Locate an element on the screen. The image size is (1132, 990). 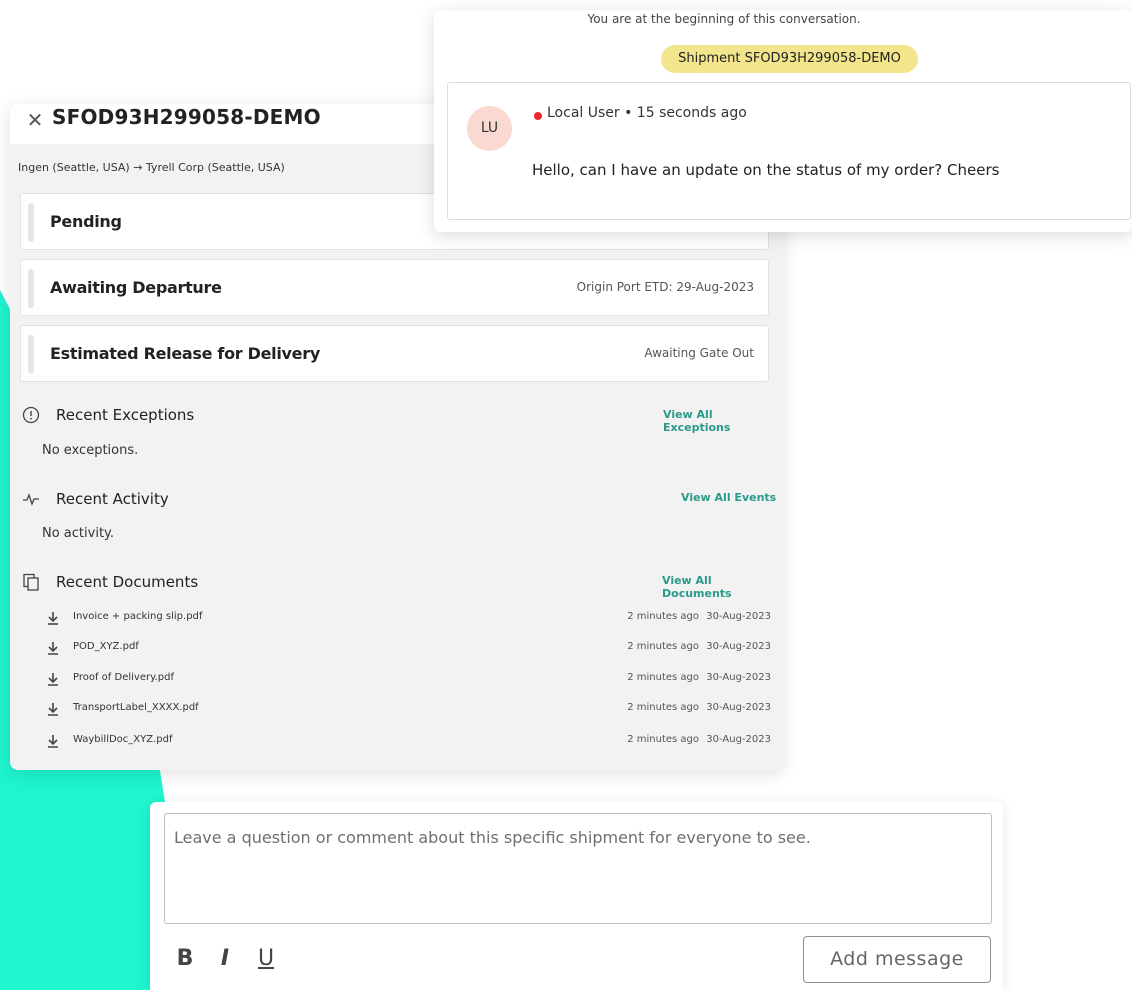
view-all-exceptions-link: View All Exceptions is located at coordinates (723, 421).